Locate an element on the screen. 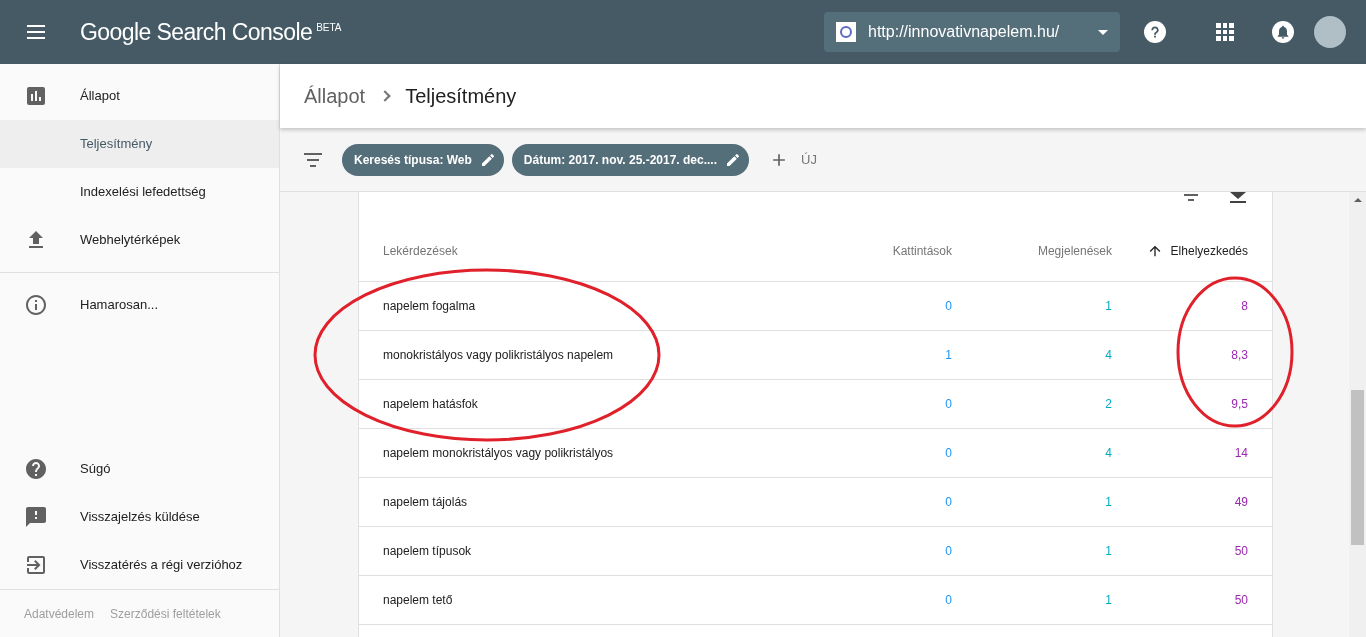 The width and height of the screenshot is (1366, 637). sidebar-subitem: Teljesítmény is located at coordinates (139, 144).